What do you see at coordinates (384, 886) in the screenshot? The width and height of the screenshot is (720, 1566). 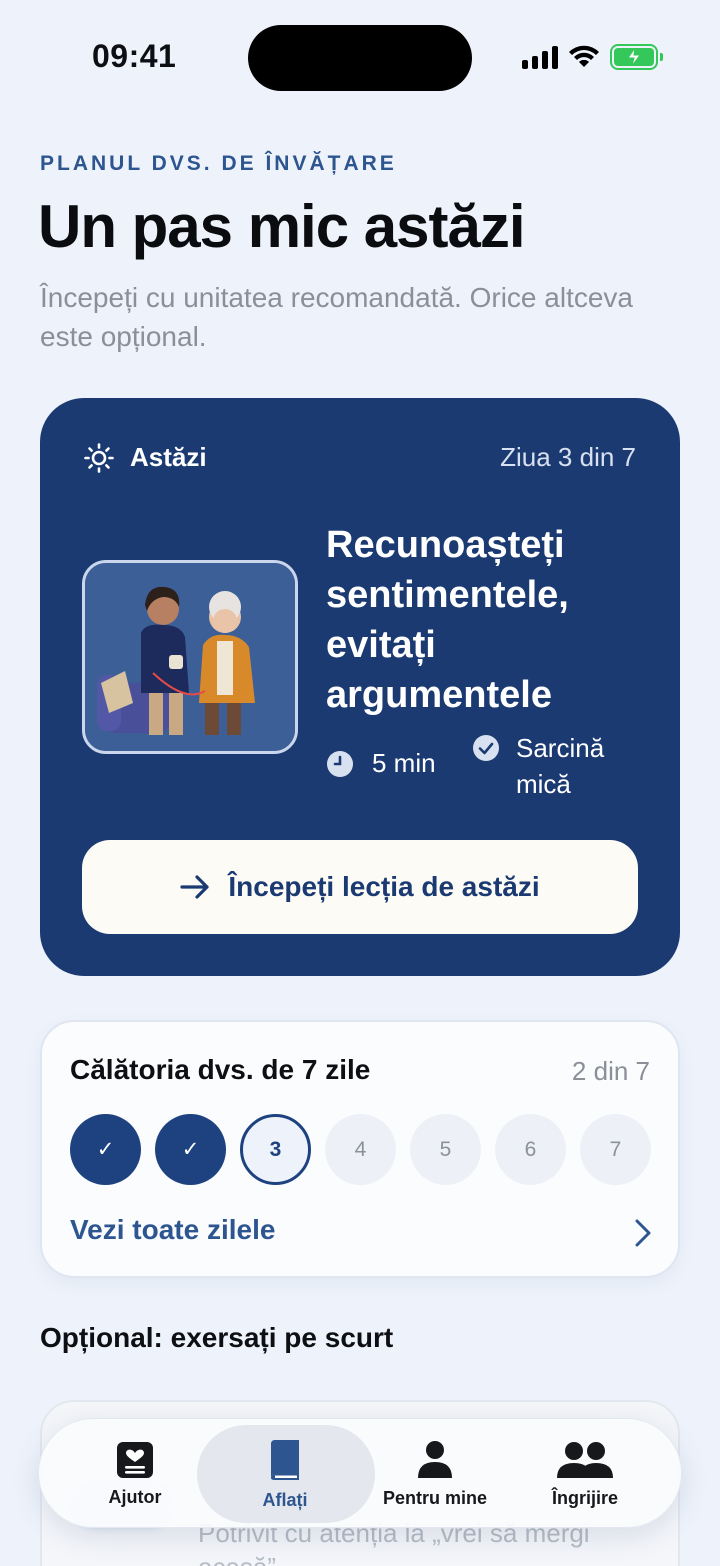 I see `start-lesson-label: Începeți lecția de astăzi` at bounding box center [384, 886].